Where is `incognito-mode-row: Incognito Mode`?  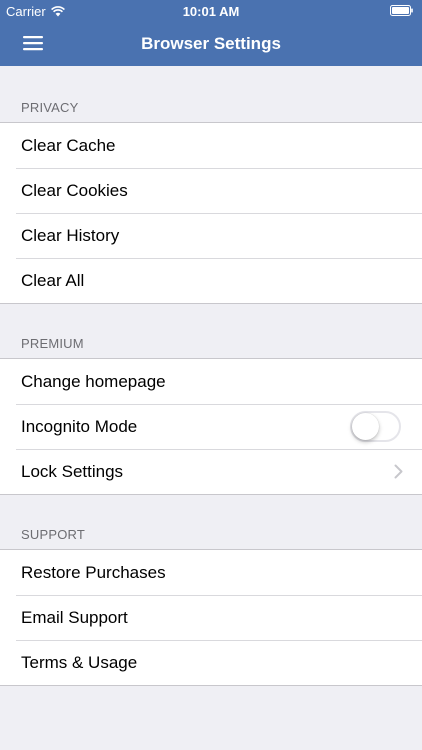
incognito-mode-row: Incognito Mode is located at coordinates (211, 426).